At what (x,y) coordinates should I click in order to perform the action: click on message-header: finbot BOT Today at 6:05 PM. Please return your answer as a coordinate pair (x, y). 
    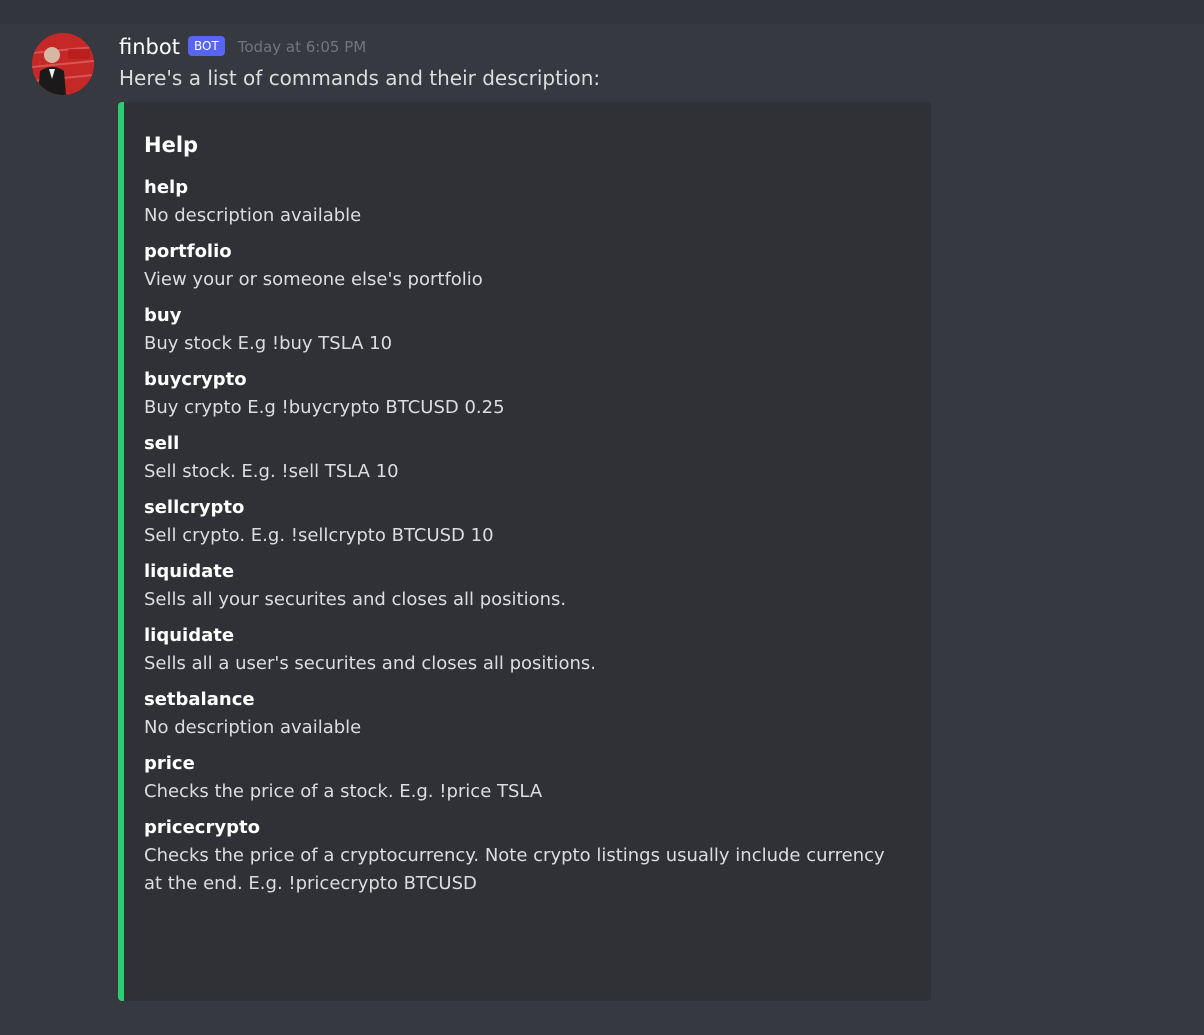
    Looking at the image, I should click on (242, 47).